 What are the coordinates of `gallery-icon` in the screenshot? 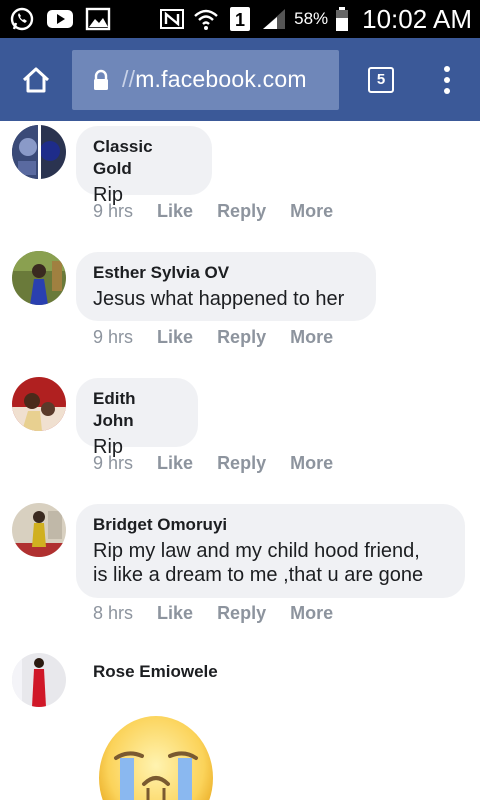 It's located at (98, 19).